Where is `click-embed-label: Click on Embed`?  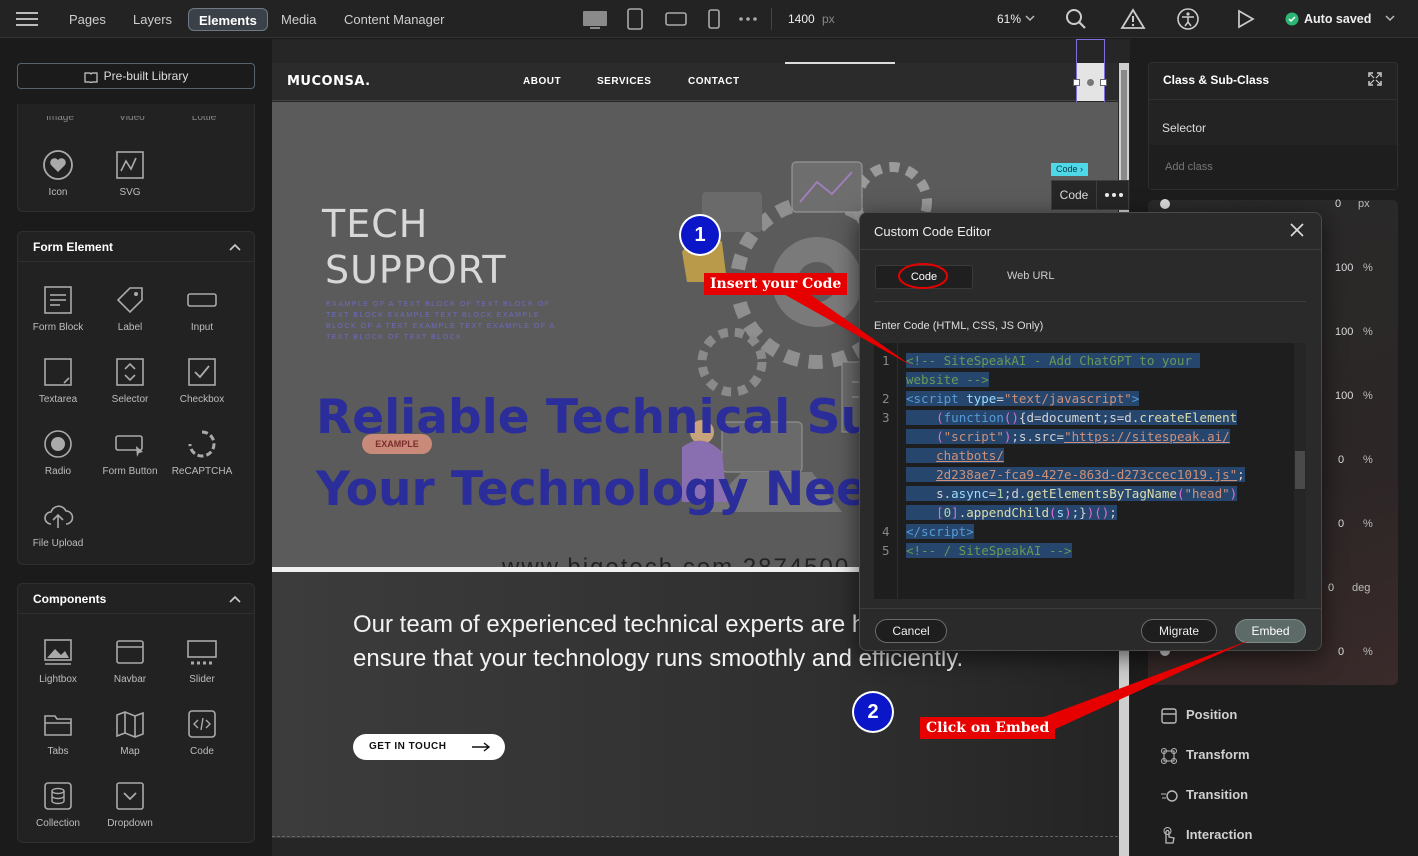 click-embed-label: Click on Embed is located at coordinates (988, 728).